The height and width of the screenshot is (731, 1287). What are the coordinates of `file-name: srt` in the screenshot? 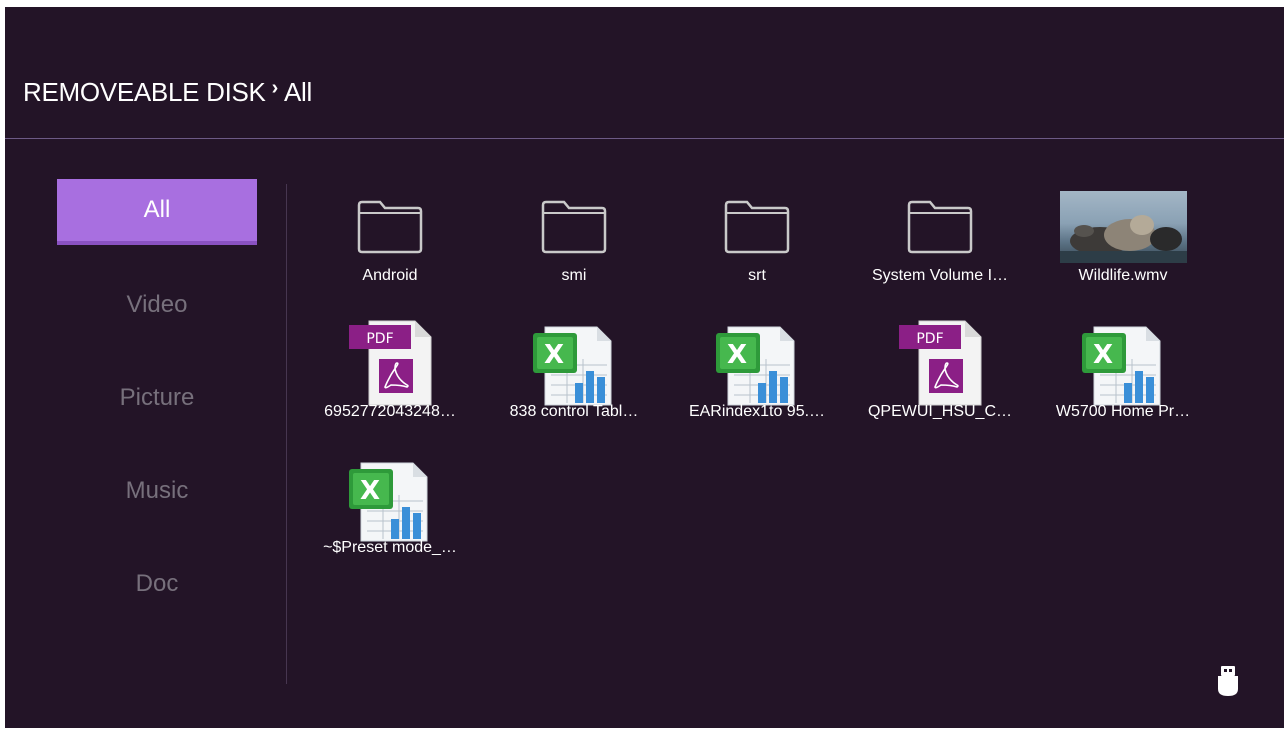 It's located at (757, 275).